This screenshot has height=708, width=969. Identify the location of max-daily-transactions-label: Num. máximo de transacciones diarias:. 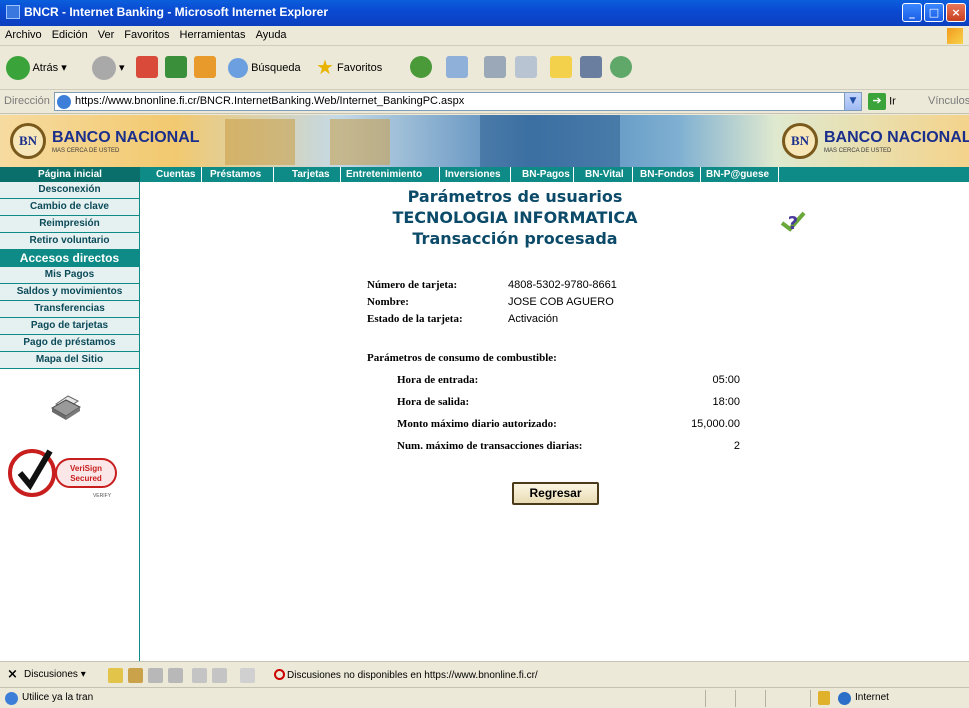
(490, 446).